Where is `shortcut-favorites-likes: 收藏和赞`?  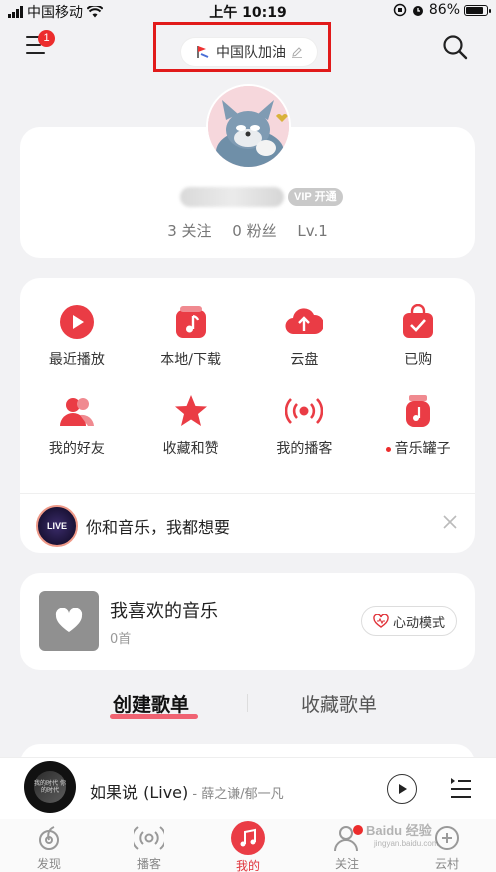 shortcut-favorites-likes: 收藏和赞 is located at coordinates (191, 424).